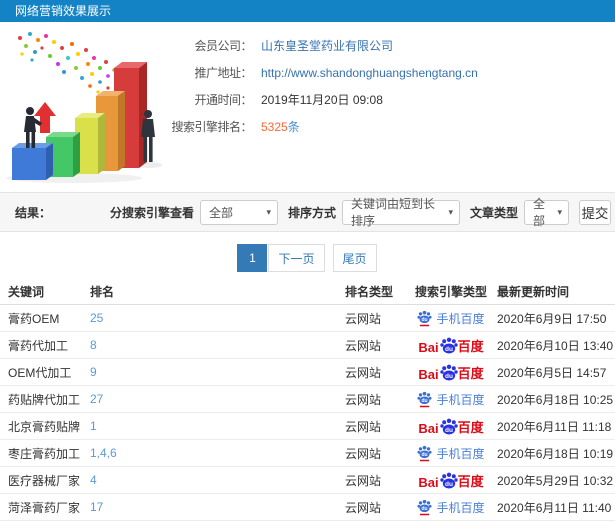 This screenshot has height=521, width=615. Describe the element at coordinates (96, 399) in the screenshot. I see `rank-link: 27` at that location.